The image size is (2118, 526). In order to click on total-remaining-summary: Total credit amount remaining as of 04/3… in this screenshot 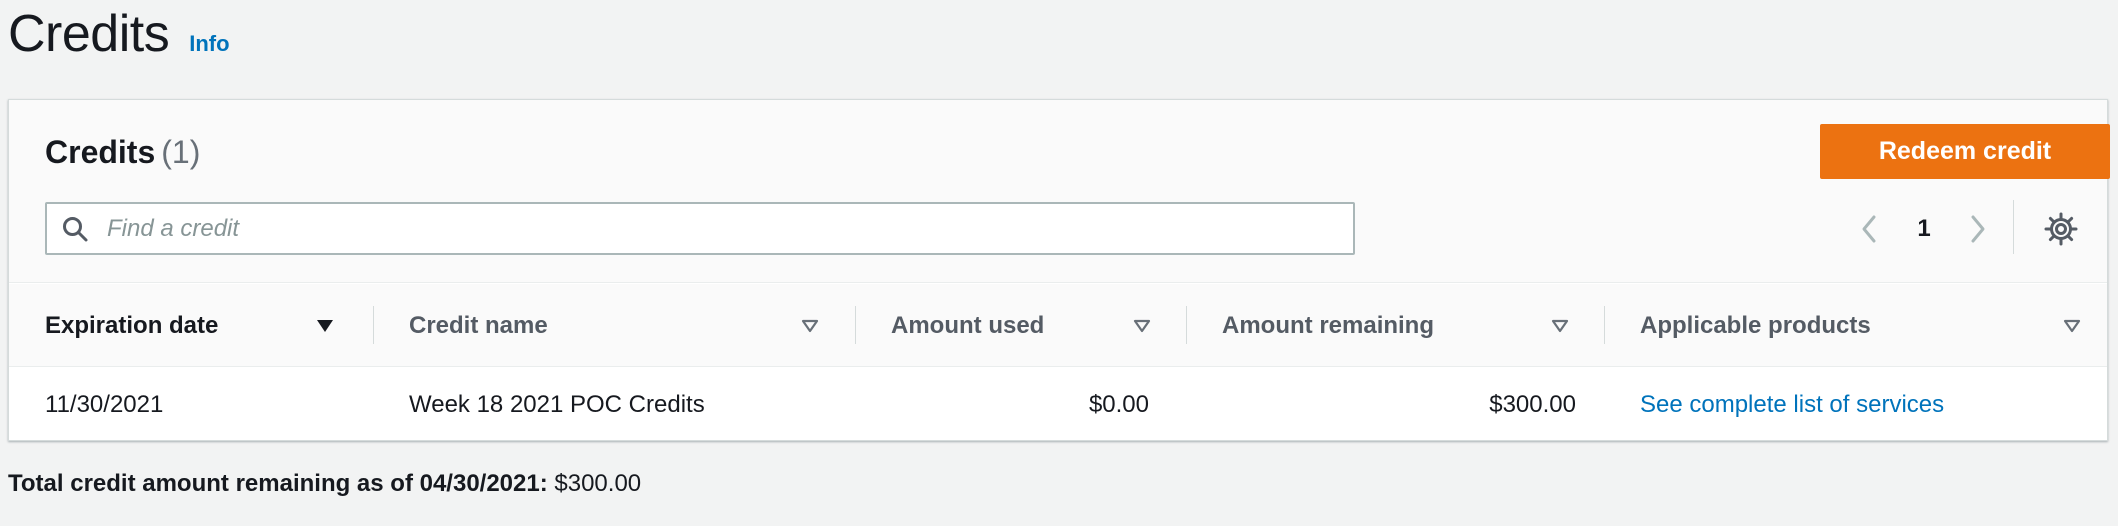, I will do `click(324, 484)`.